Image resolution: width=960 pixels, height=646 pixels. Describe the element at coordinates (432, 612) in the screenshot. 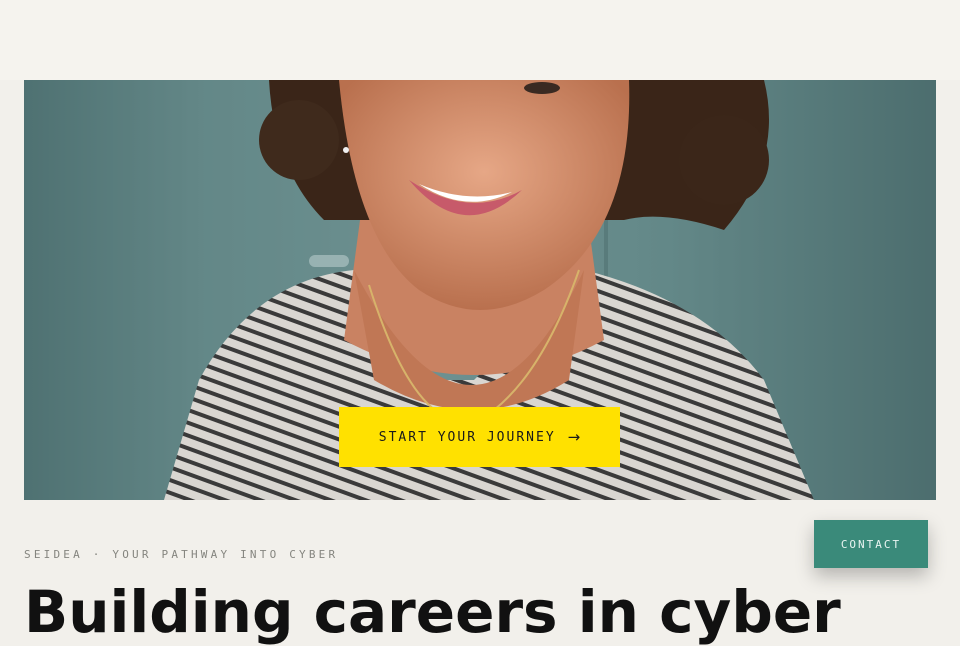

I see `page-headline: Building careers in cyber` at that location.